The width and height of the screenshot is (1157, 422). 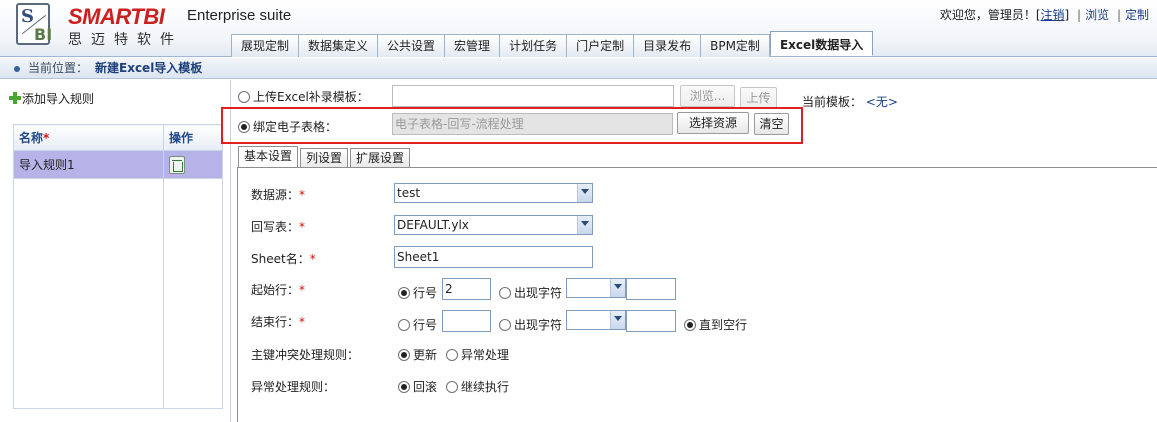 I want to click on datasource-label: 数据源：*, so click(x=278, y=195).